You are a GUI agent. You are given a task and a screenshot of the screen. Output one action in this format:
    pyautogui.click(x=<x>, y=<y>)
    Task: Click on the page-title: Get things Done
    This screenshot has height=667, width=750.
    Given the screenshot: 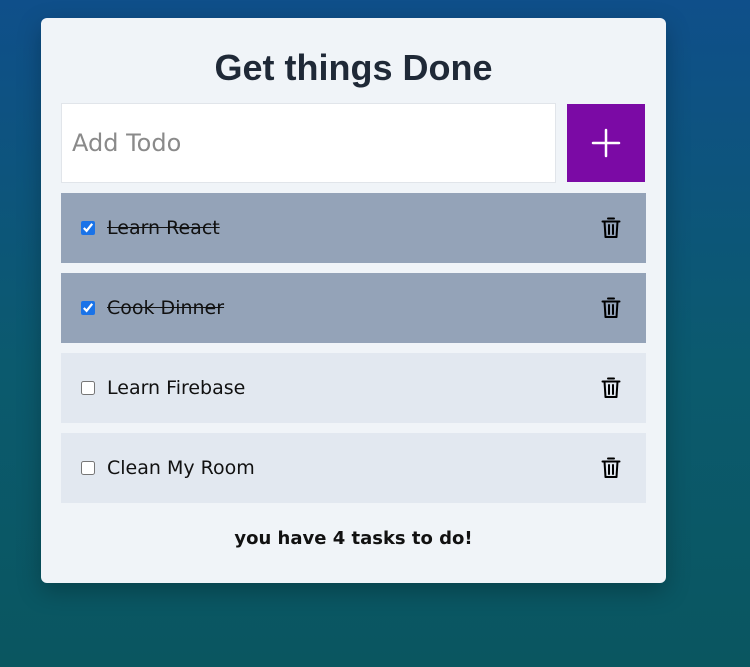 What is the action you would take?
    pyautogui.click(x=353, y=67)
    